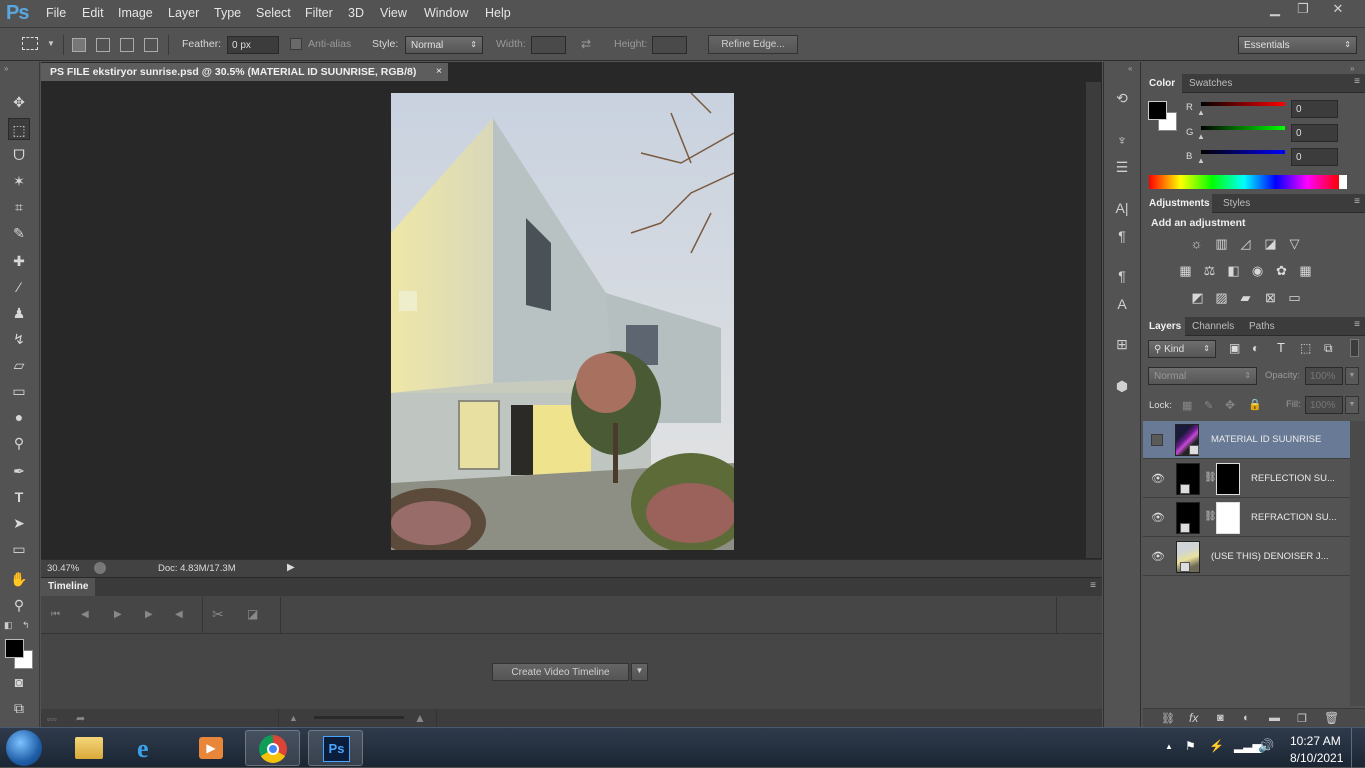 The width and height of the screenshot is (1365, 768). Describe the element at coordinates (296, 44) in the screenshot. I see `antialias-checkbox` at that location.